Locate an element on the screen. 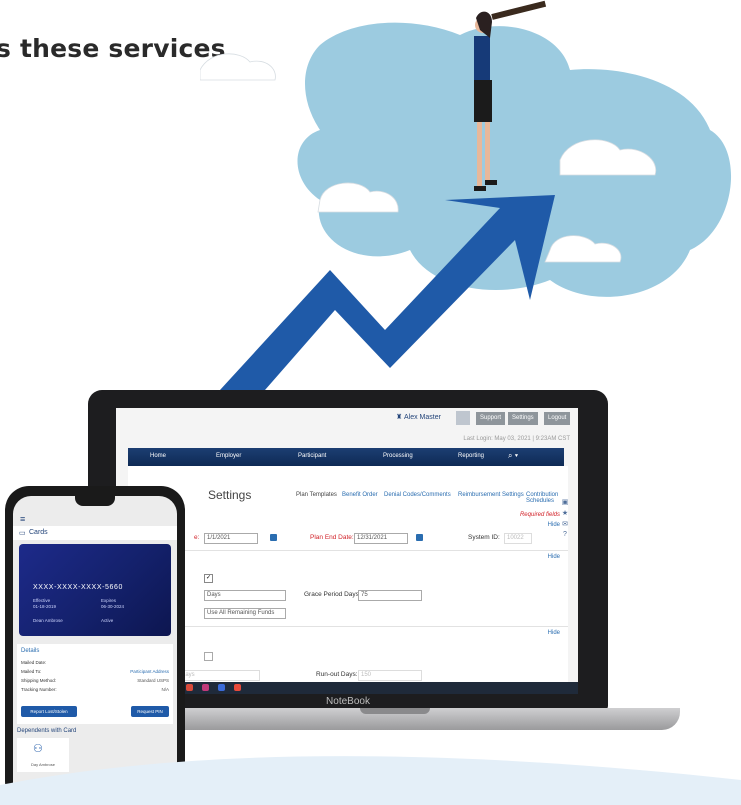 The height and width of the screenshot is (805, 741). detail-value: Standard USPS is located at coordinates (153, 680).